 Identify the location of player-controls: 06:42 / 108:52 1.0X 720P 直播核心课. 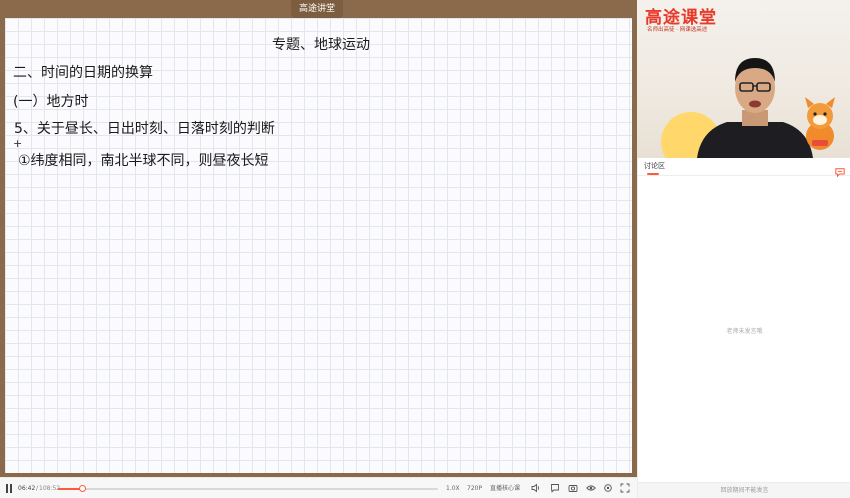
(318, 487).